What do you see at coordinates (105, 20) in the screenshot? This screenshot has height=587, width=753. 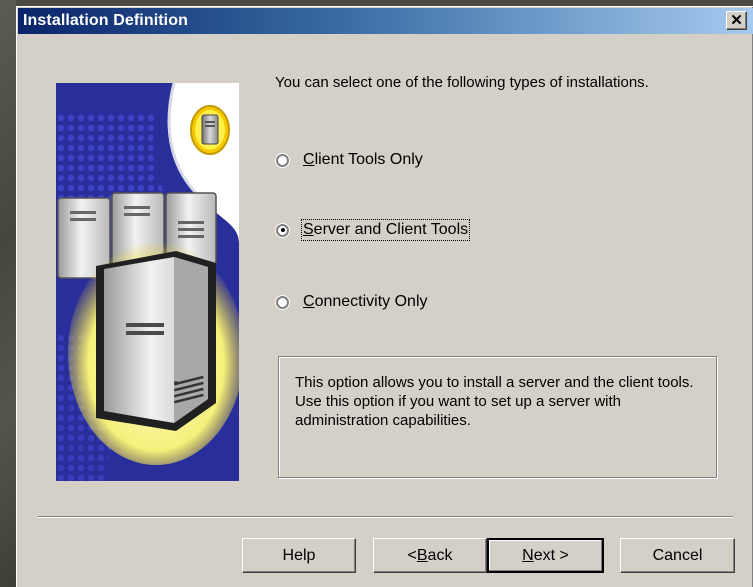 I see `window-title: Installation Definition` at bounding box center [105, 20].